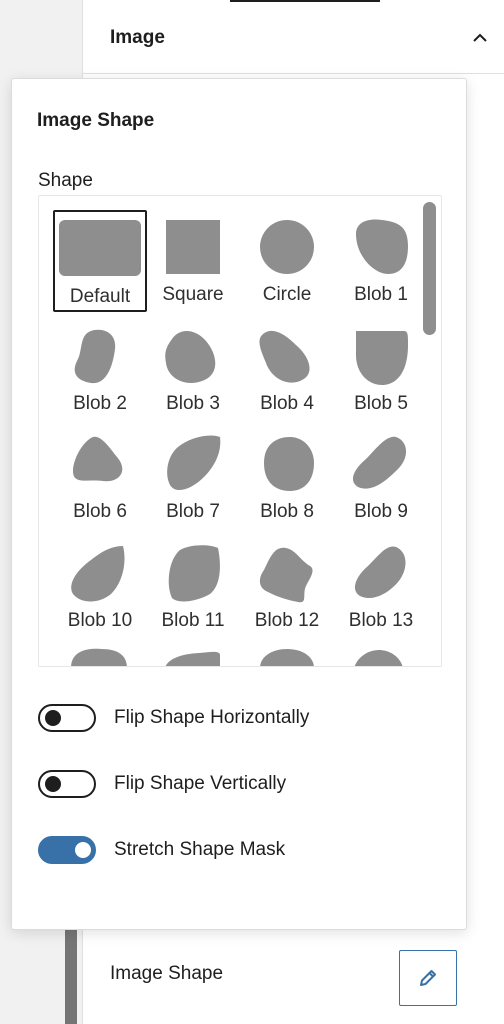 This screenshot has height=1024, width=504. I want to click on shape-label: Shape, so click(65, 180).